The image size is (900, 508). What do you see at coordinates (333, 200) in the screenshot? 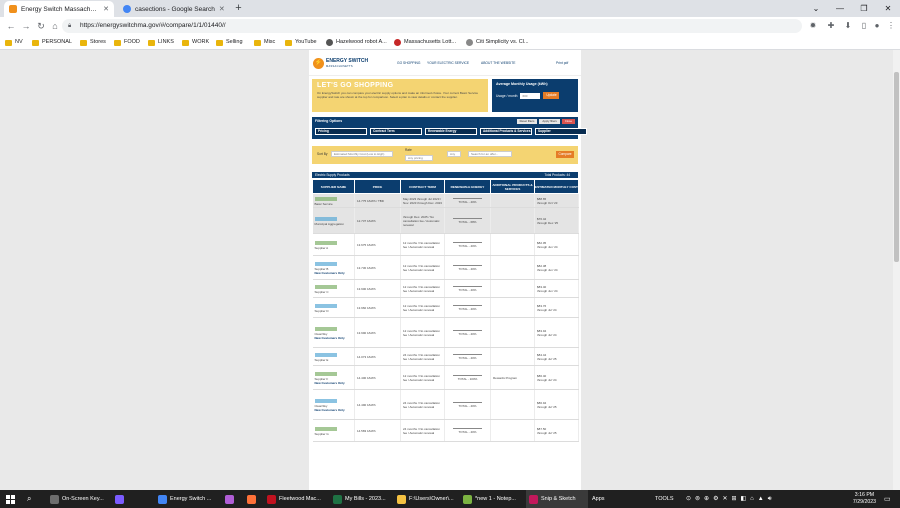
I see `supplier-cell: Basic Service` at bounding box center [333, 200].